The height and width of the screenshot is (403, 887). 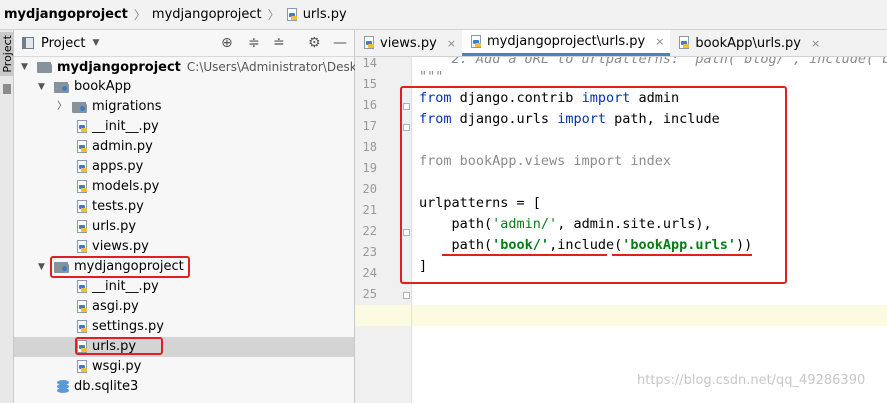 What do you see at coordinates (118, 206) in the screenshot?
I see `tree-item-label: tests.py` at bounding box center [118, 206].